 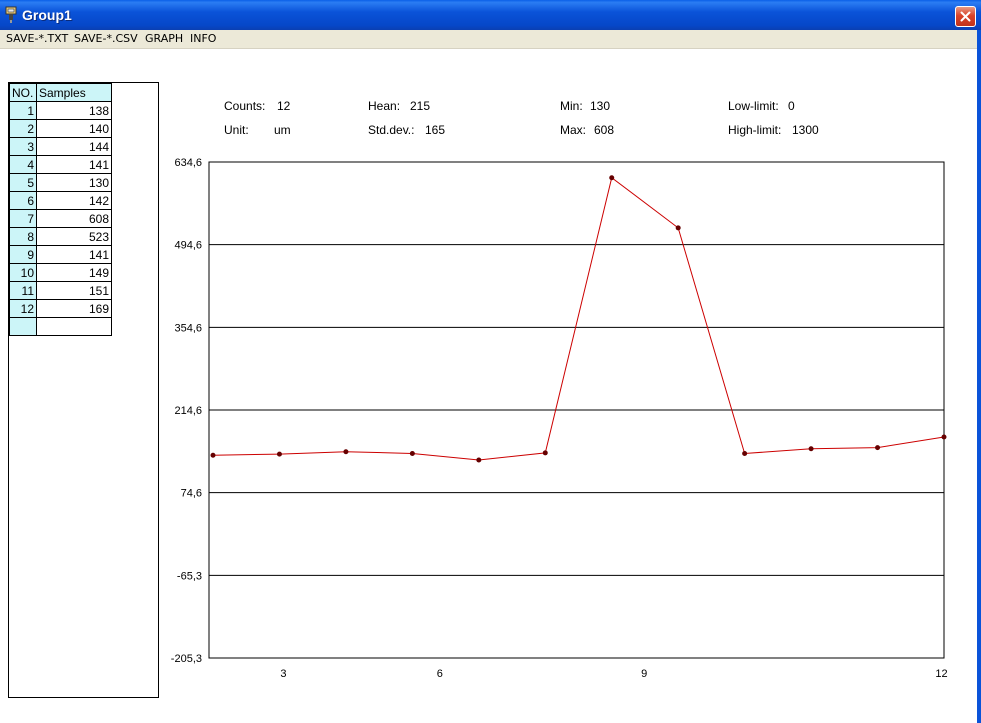 I want to click on unit-label: Unit:, so click(x=236, y=130).